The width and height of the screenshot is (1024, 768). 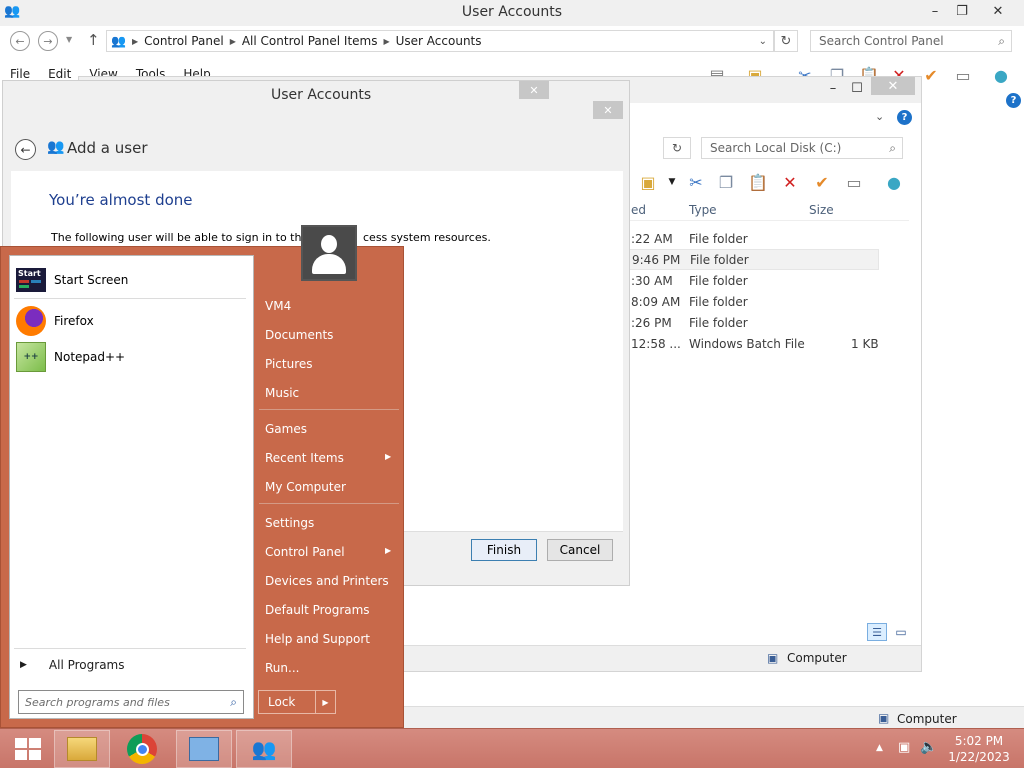 What do you see at coordinates (927, 719) in the screenshot?
I see `status-computer: Computer` at bounding box center [927, 719].